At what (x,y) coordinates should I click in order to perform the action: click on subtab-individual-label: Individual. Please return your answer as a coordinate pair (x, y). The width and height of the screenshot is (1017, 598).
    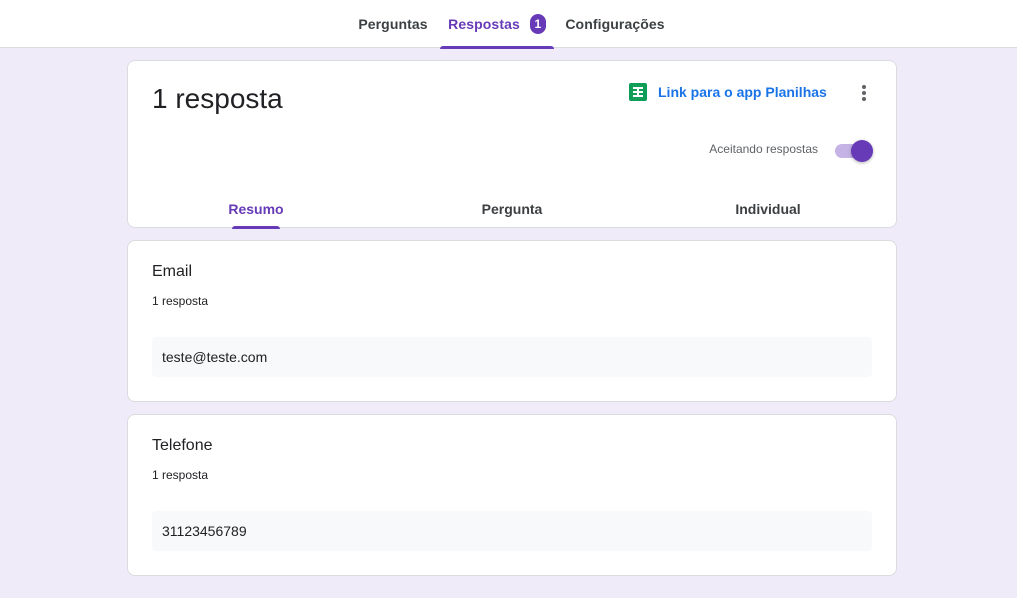
    Looking at the image, I should click on (768, 209).